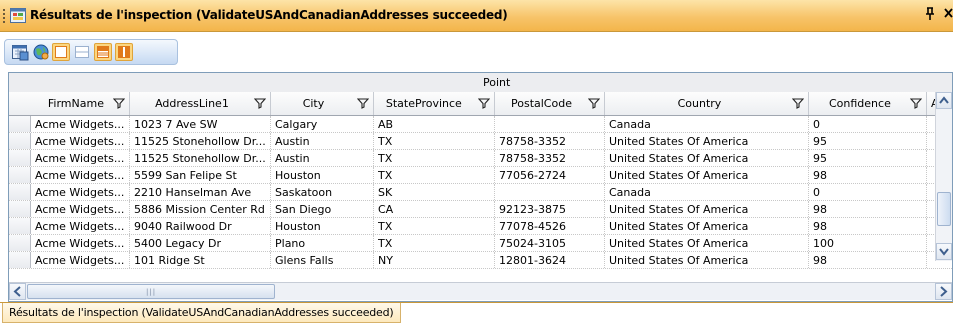 Image resolution: width=953 pixels, height=323 pixels. I want to click on vertical-scrollbar, so click(943, 176).